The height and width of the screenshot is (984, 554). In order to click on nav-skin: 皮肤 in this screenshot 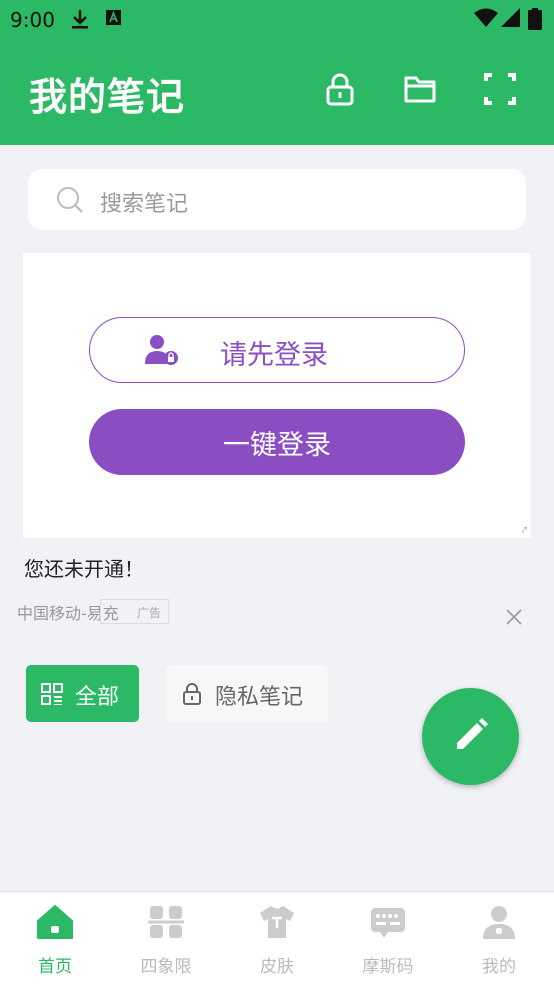, I will do `click(277, 938)`.